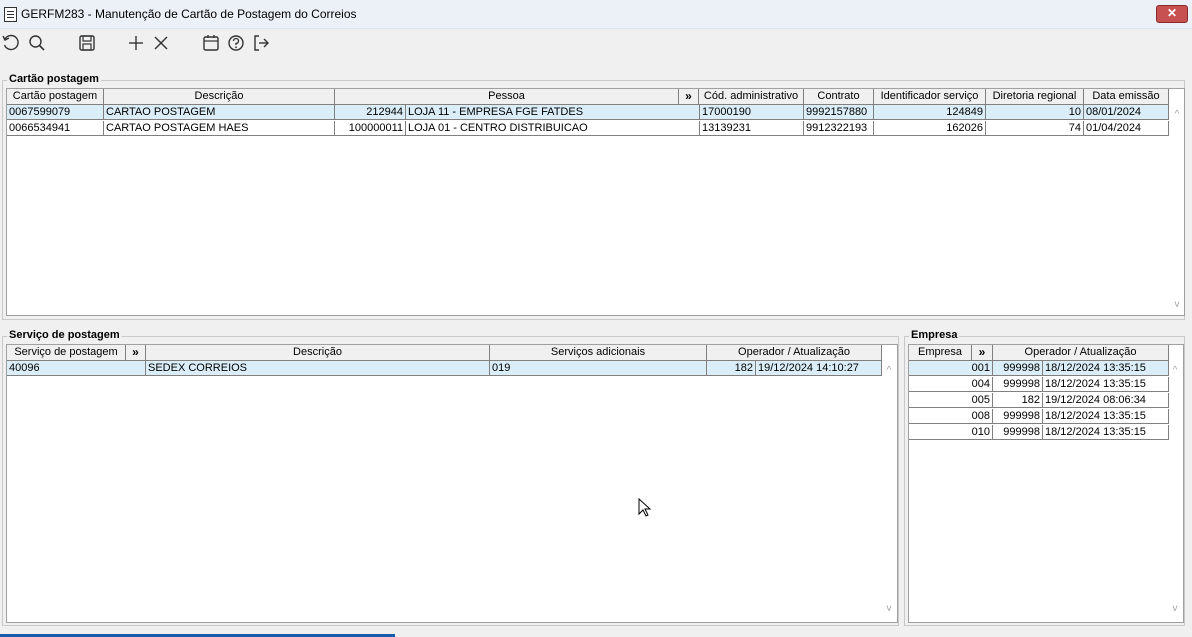 The height and width of the screenshot is (637, 1192). Describe the element at coordinates (598, 368) in the screenshot. I see `cell-servicos-adicionais: 019` at that location.